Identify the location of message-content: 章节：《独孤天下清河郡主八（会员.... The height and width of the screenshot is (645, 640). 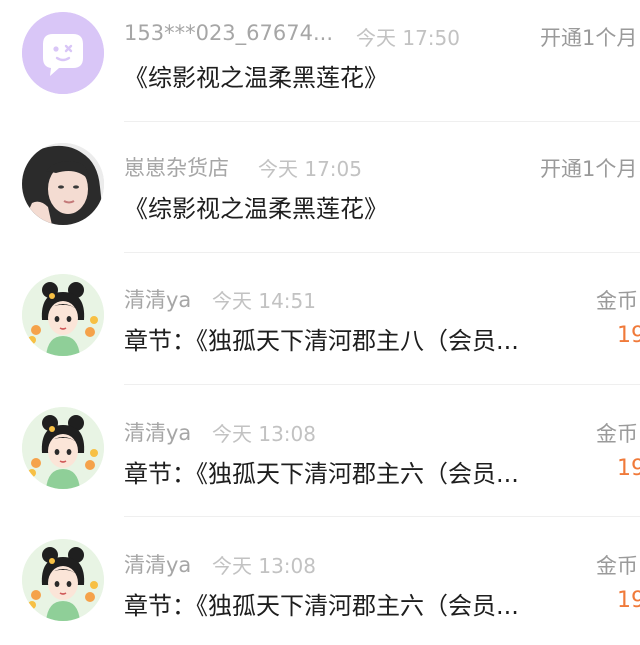
(321, 341).